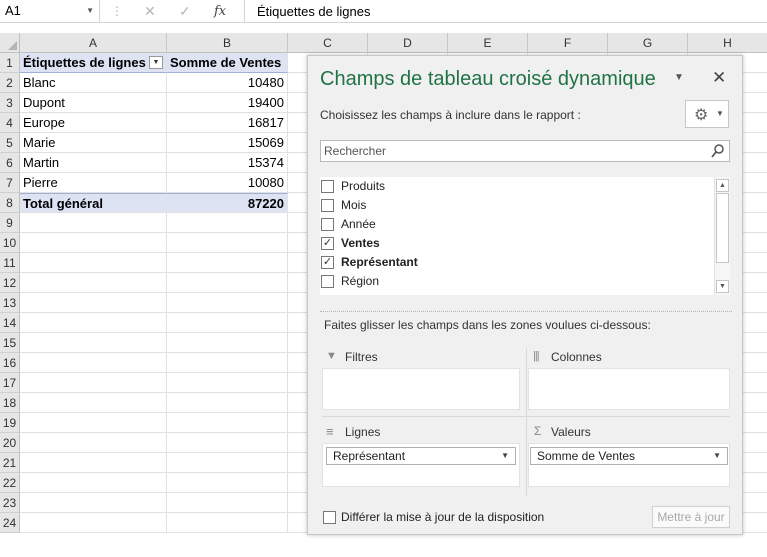 The width and height of the screenshot is (767, 557). Describe the element at coordinates (629, 465) in the screenshot. I see `values-drop-zone: Somme de Ventes ▼` at that location.